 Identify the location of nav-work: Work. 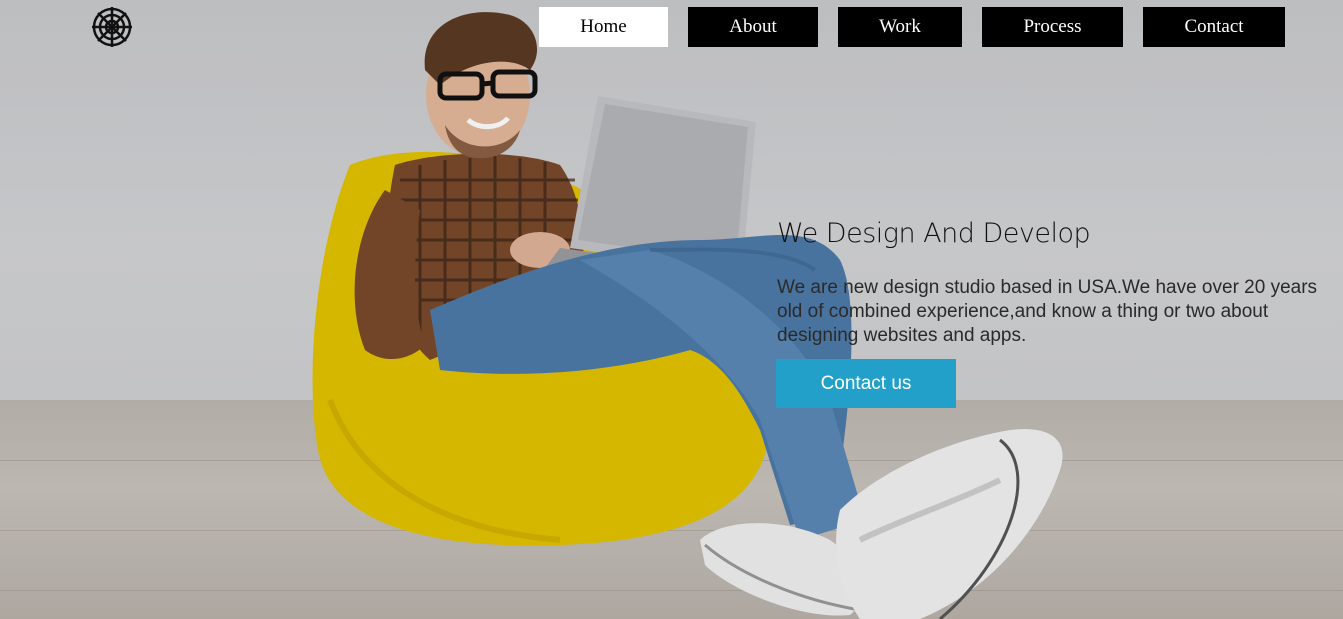
(900, 27).